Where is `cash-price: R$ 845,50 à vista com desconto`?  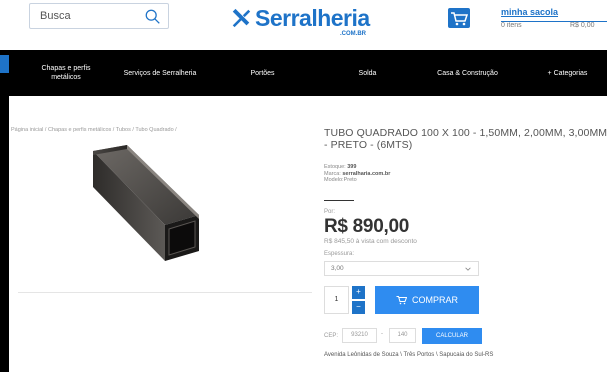
cash-price: R$ 845,50 à vista com desconto is located at coordinates (370, 241).